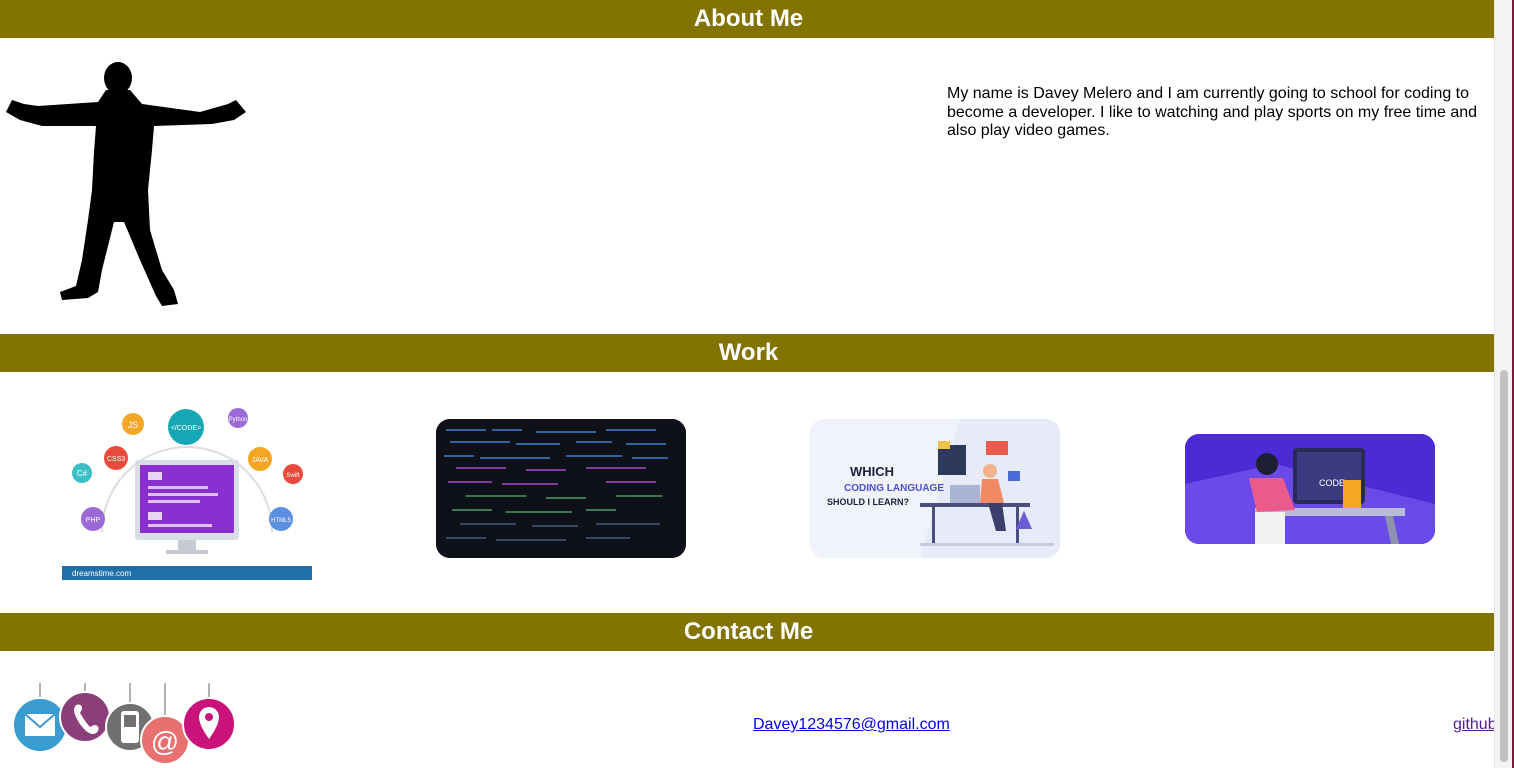  What do you see at coordinates (126, 184) in the screenshot?
I see `person-silhouette-icon` at bounding box center [126, 184].